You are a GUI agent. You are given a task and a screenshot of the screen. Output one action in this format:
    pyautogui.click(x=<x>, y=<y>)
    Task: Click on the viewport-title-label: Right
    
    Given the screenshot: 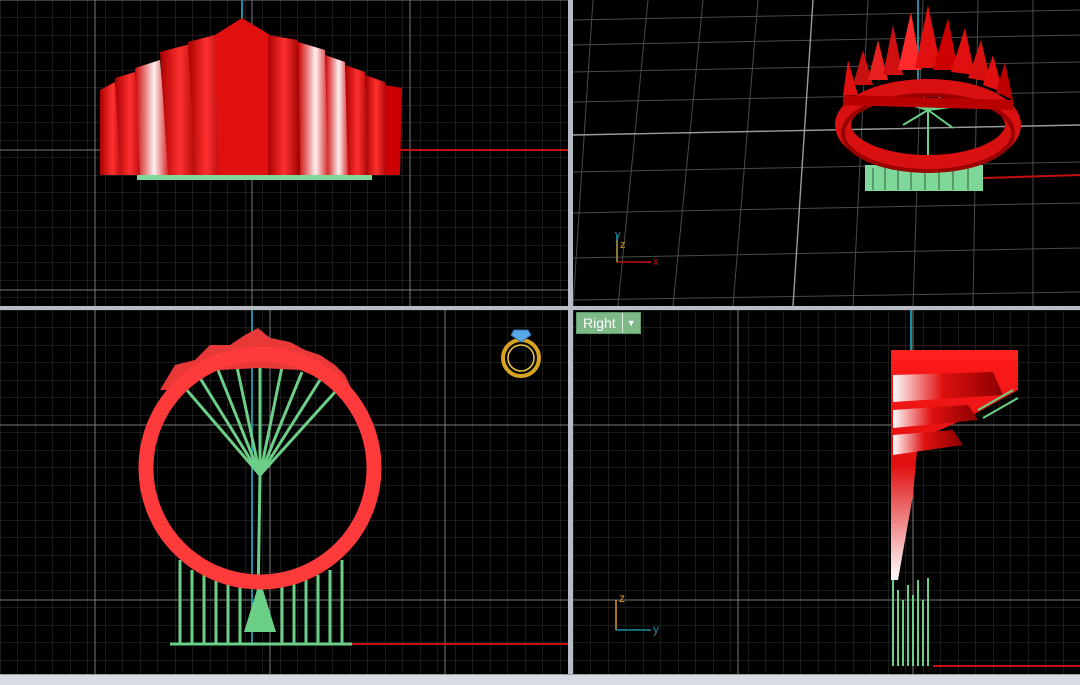 What is the action you would take?
    pyautogui.click(x=599, y=323)
    